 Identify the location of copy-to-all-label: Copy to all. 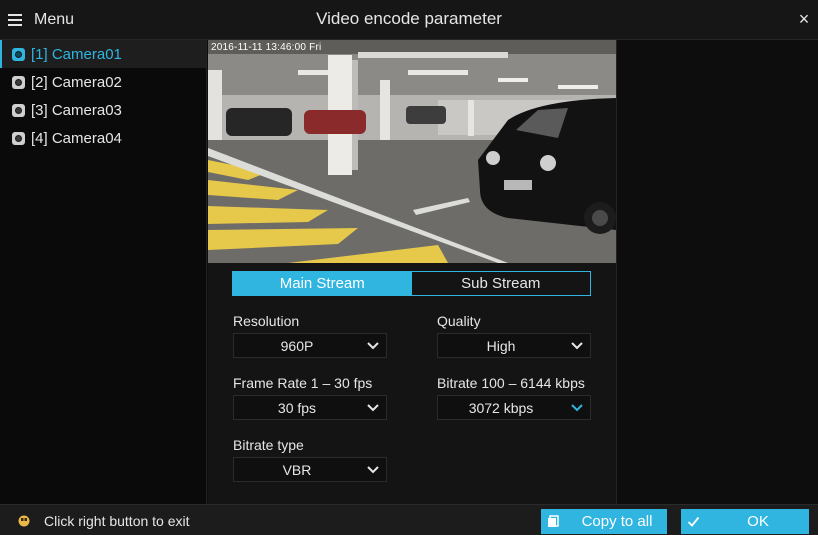
(617, 521).